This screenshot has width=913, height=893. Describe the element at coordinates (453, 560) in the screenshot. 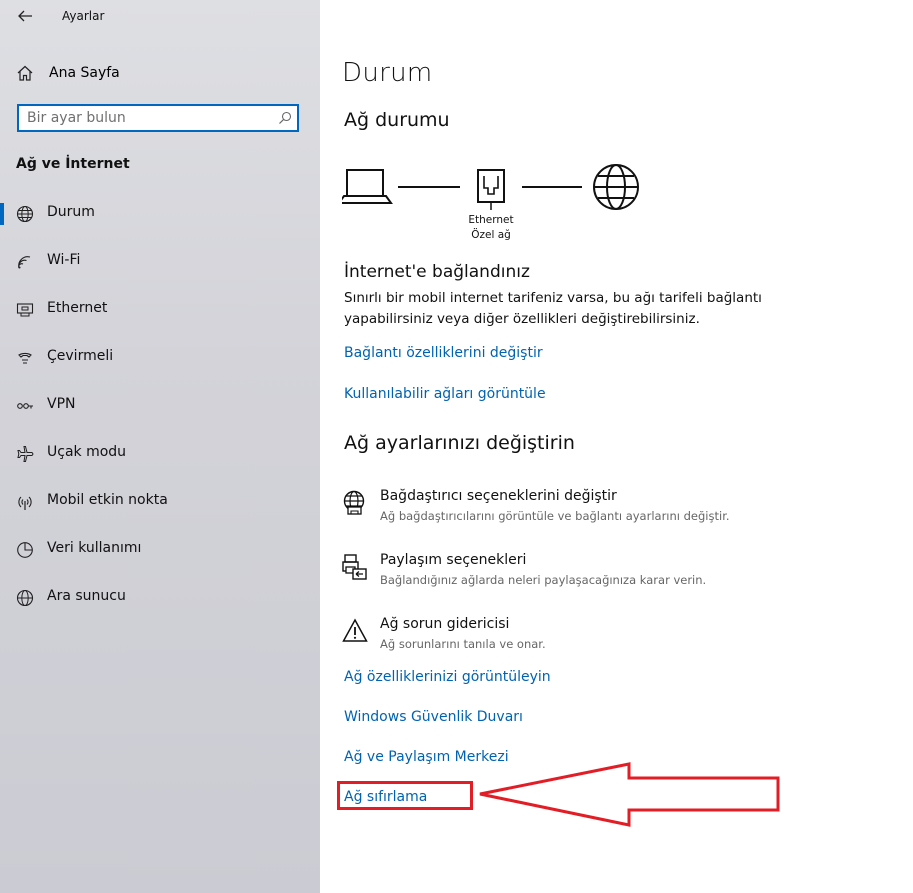

I see `option-title: Paylaşım seçenekleri` at that location.